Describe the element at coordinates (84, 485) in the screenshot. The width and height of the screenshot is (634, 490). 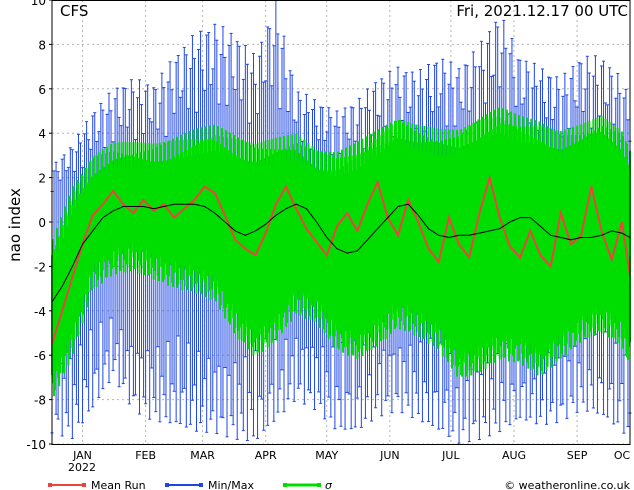
I see `legend-mean-marker-end` at that location.